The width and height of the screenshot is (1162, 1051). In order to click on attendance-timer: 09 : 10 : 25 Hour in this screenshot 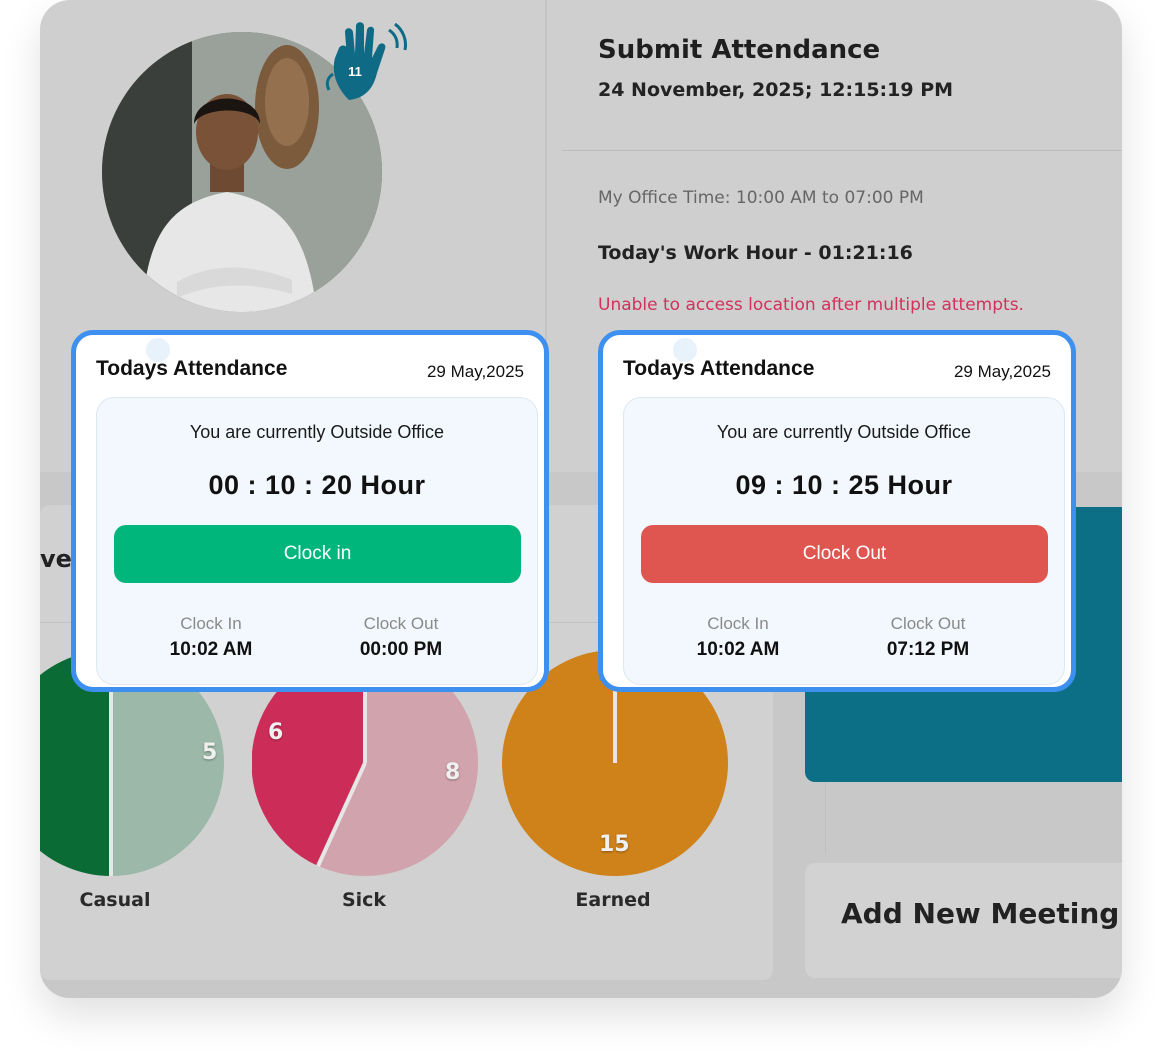, I will do `click(844, 485)`.